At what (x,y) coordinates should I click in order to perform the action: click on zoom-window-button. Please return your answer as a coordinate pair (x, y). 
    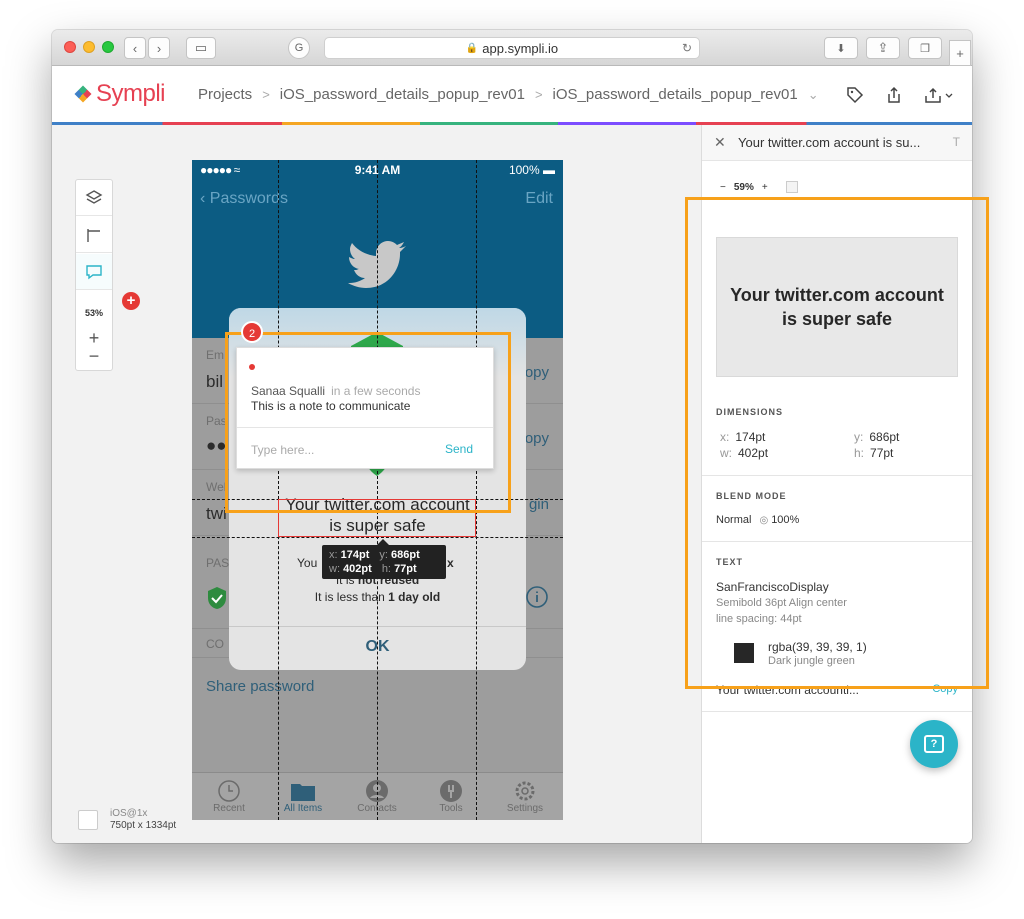
    Looking at the image, I should click on (108, 47).